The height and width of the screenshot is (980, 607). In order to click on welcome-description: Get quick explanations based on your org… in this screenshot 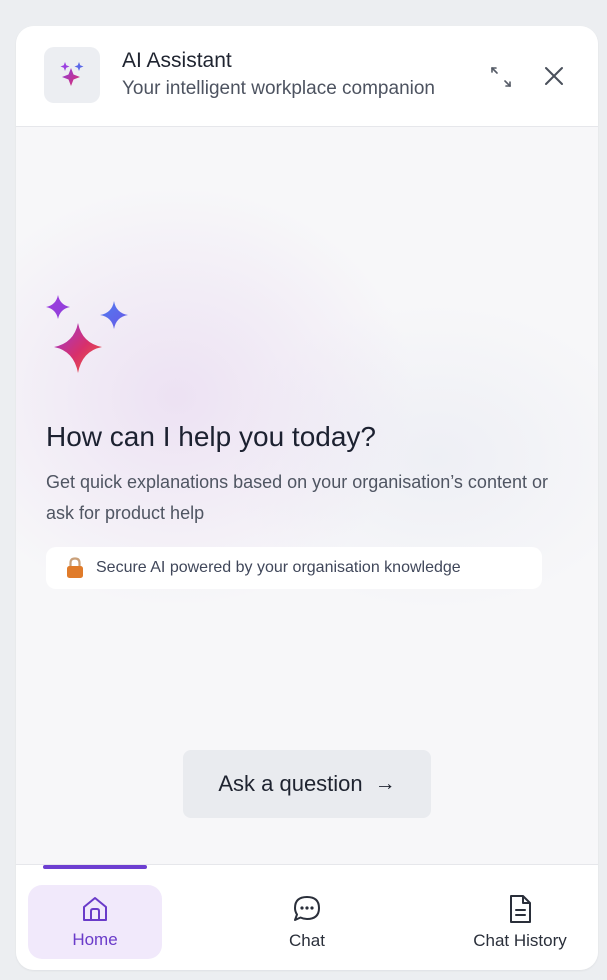, I will do `click(297, 497)`.